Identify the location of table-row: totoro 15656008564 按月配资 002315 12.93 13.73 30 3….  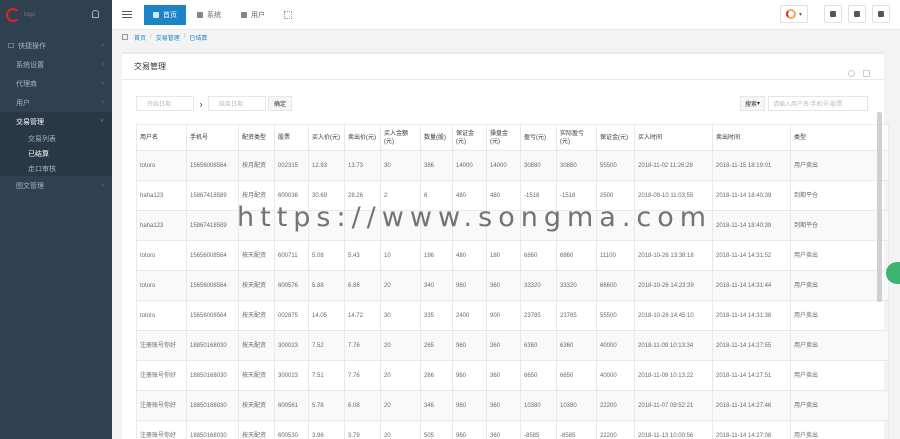
(512, 165).